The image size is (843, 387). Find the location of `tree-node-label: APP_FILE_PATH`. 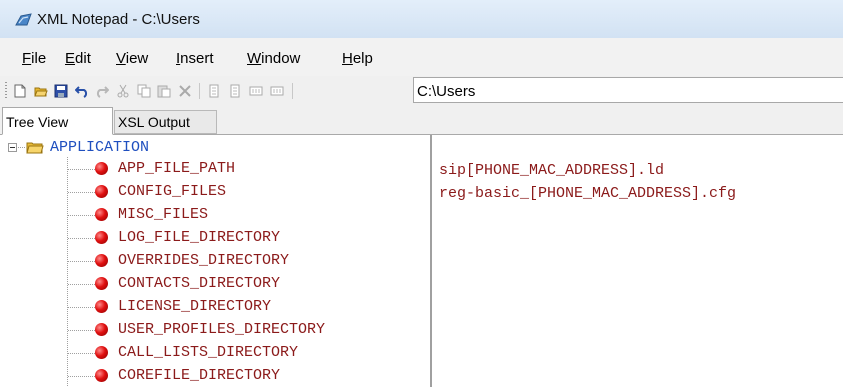

tree-node-label: APP_FILE_PATH is located at coordinates (177, 168).